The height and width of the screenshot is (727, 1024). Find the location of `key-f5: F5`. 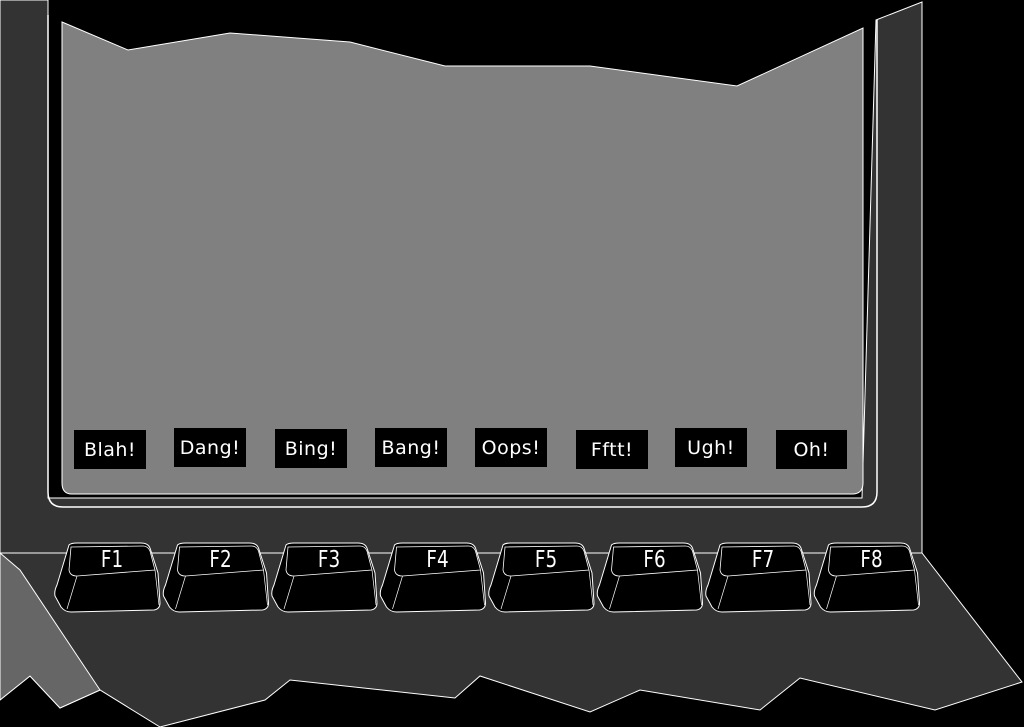

key-f5: F5 is located at coordinates (541, 577).